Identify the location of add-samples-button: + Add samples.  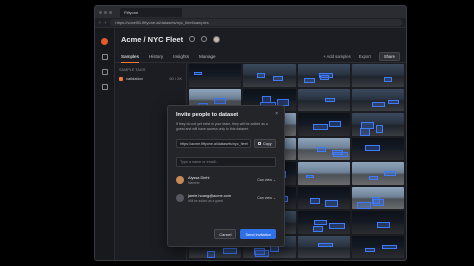
(337, 56).